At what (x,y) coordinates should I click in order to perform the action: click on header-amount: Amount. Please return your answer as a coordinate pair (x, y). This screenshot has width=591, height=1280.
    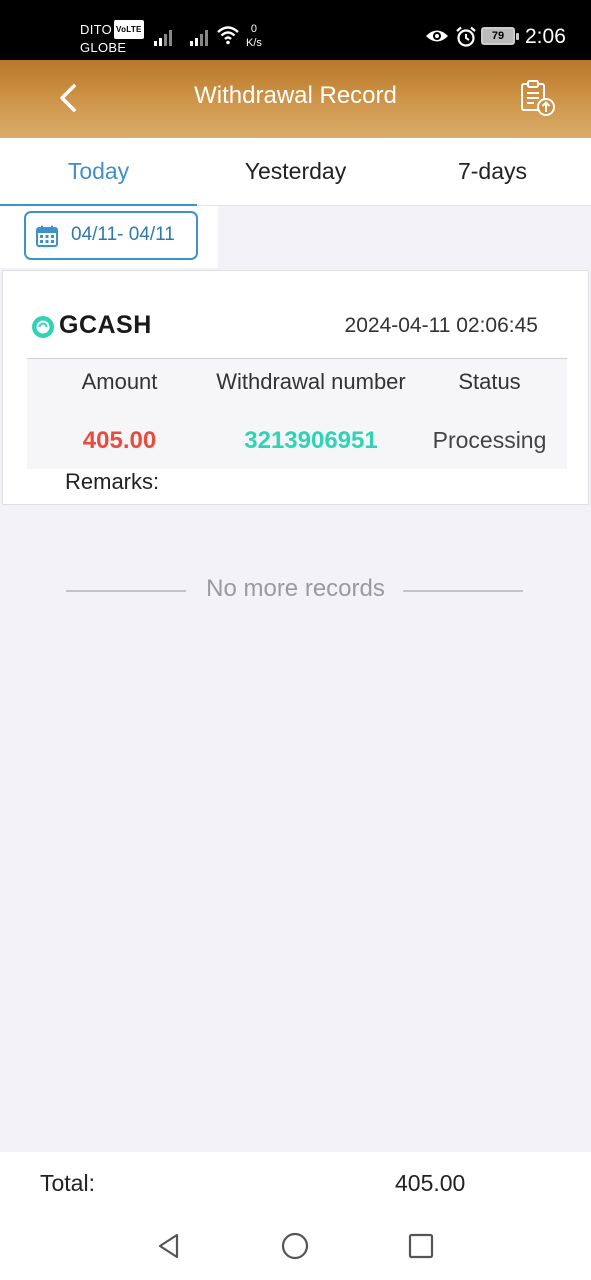
    Looking at the image, I should click on (119, 381).